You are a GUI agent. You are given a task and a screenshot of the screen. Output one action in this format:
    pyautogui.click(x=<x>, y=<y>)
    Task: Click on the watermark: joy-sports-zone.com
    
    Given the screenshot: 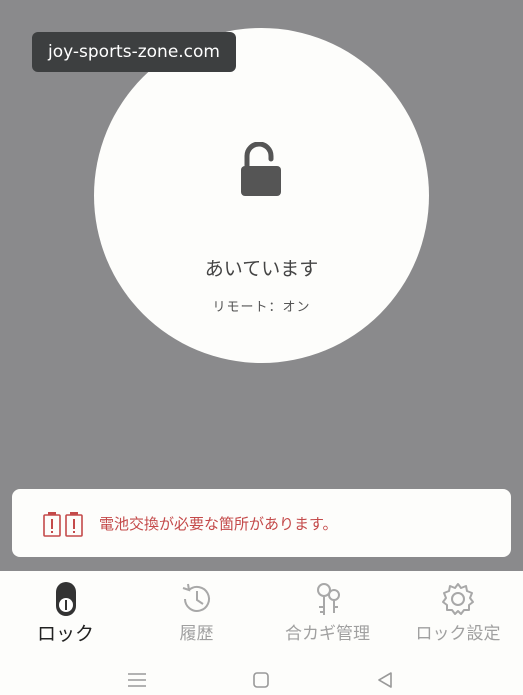 What is the action you would take?
    pyautogui.click(x=134, y=52)
    